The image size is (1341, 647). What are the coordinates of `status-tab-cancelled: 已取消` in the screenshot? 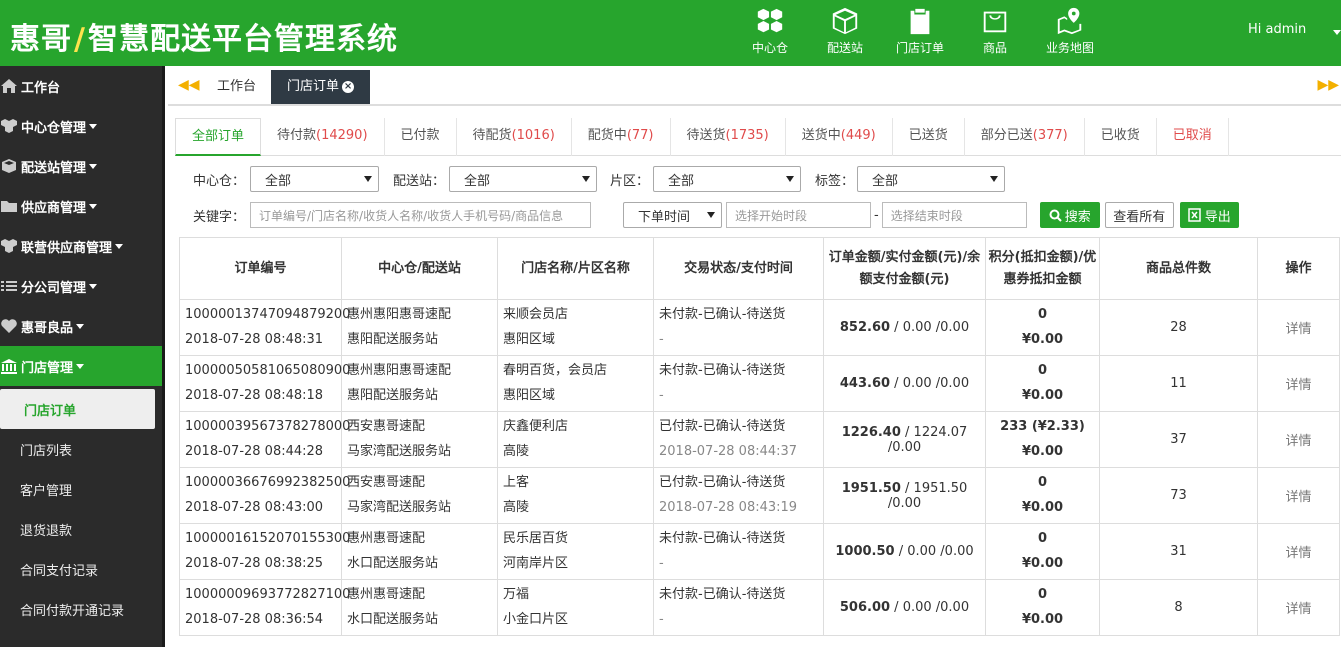 It's located at (1193, 137).